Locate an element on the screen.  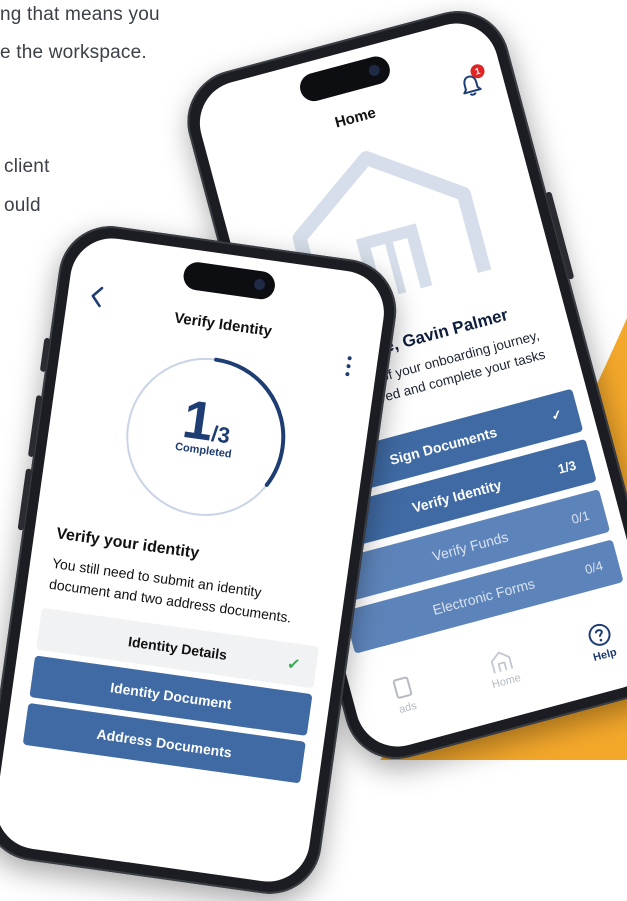
step-label: Address Documents is located at coordinates (164, 743).